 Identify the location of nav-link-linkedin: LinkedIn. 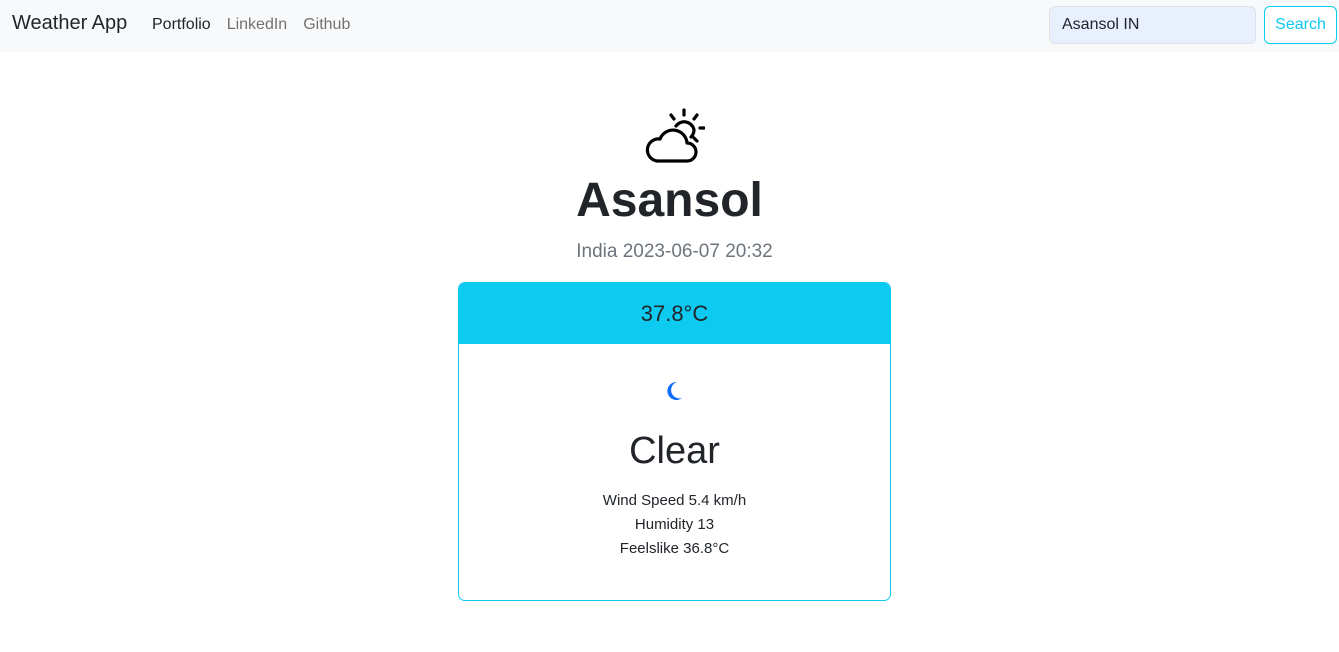
(257, 25).